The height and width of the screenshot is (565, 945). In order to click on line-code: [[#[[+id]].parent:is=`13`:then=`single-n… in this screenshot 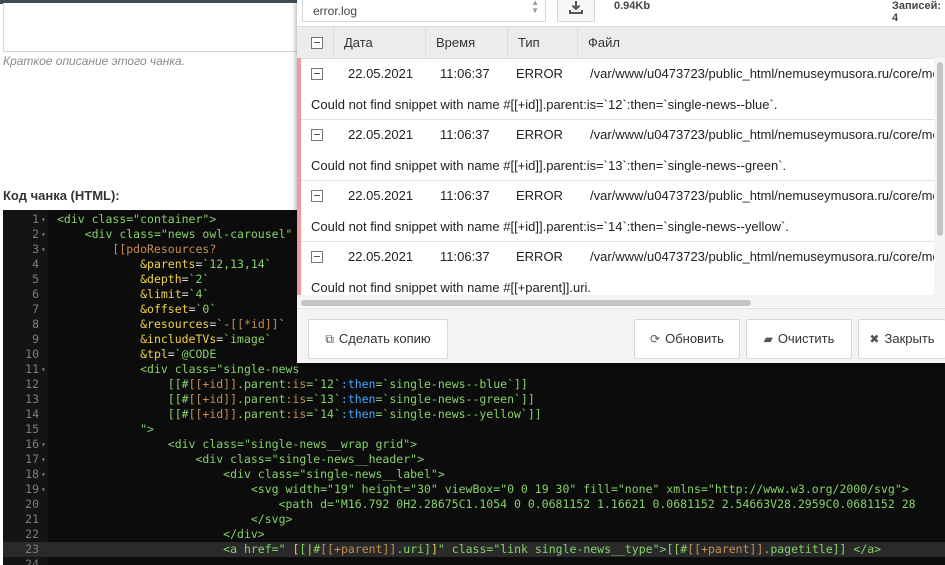, I will do `click(296, 399)`.